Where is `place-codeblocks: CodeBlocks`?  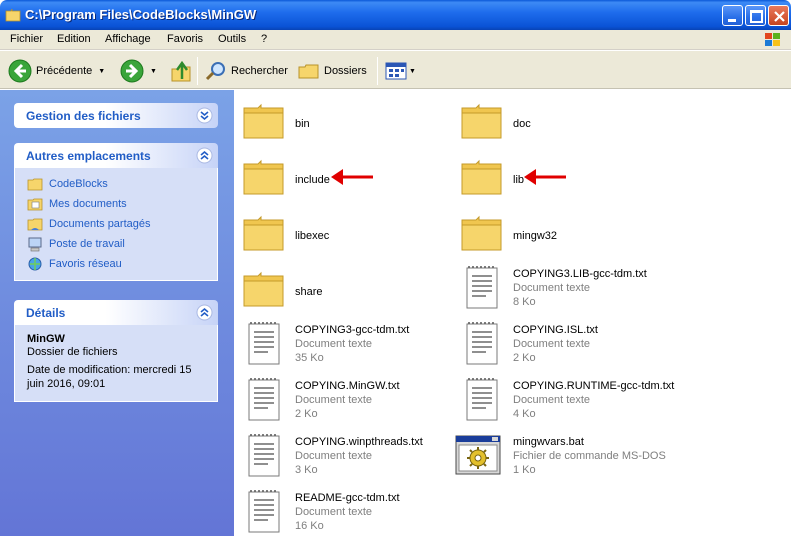 place-codeblocks: CodeBlocks is located at coordinates (117, 184).